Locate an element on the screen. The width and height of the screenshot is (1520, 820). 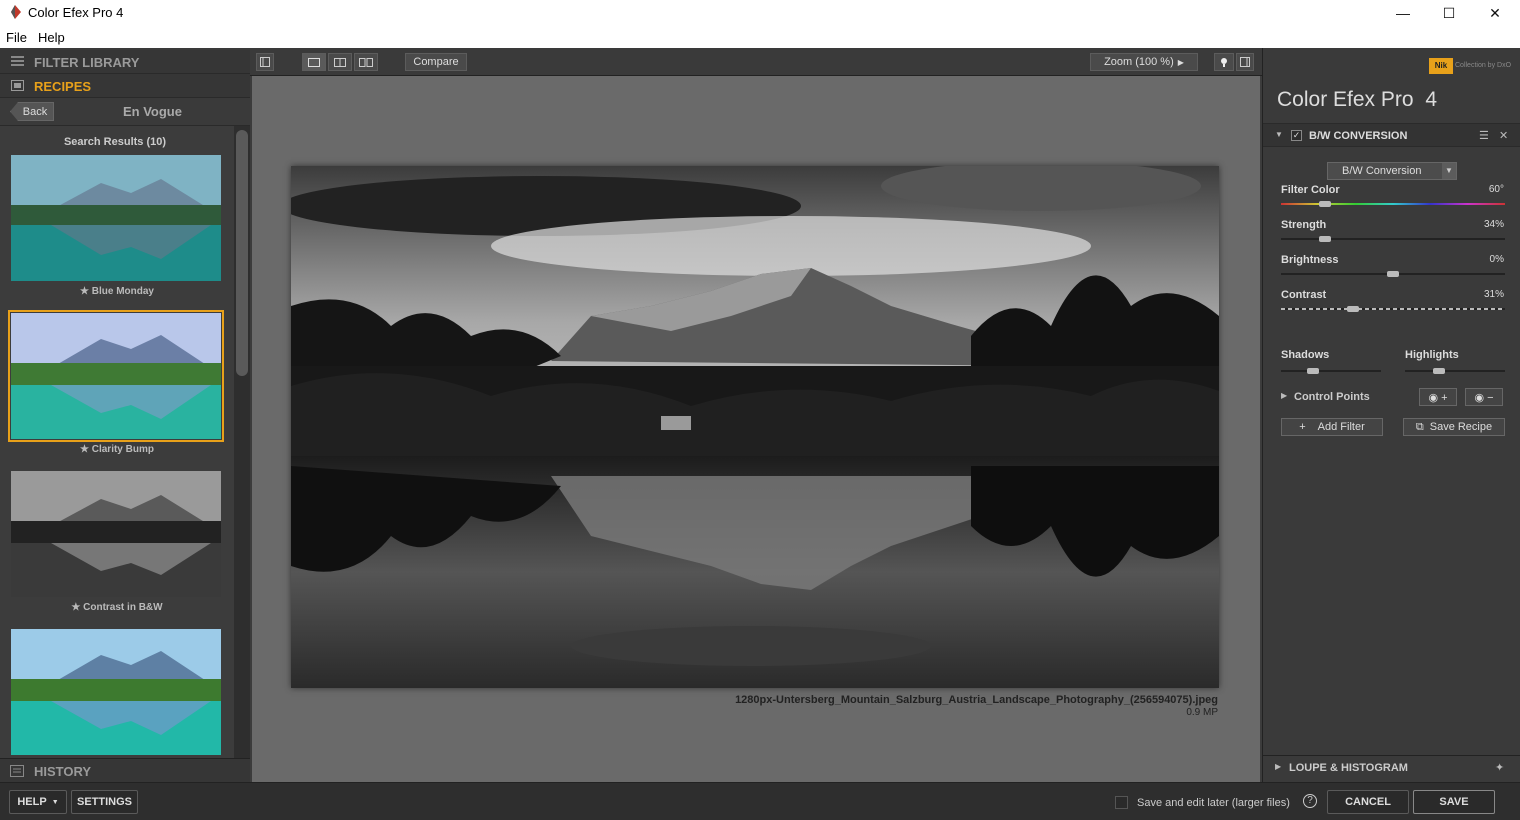
filter-library-header: FILTER LIBRARY is located at coordinates (125, 62).